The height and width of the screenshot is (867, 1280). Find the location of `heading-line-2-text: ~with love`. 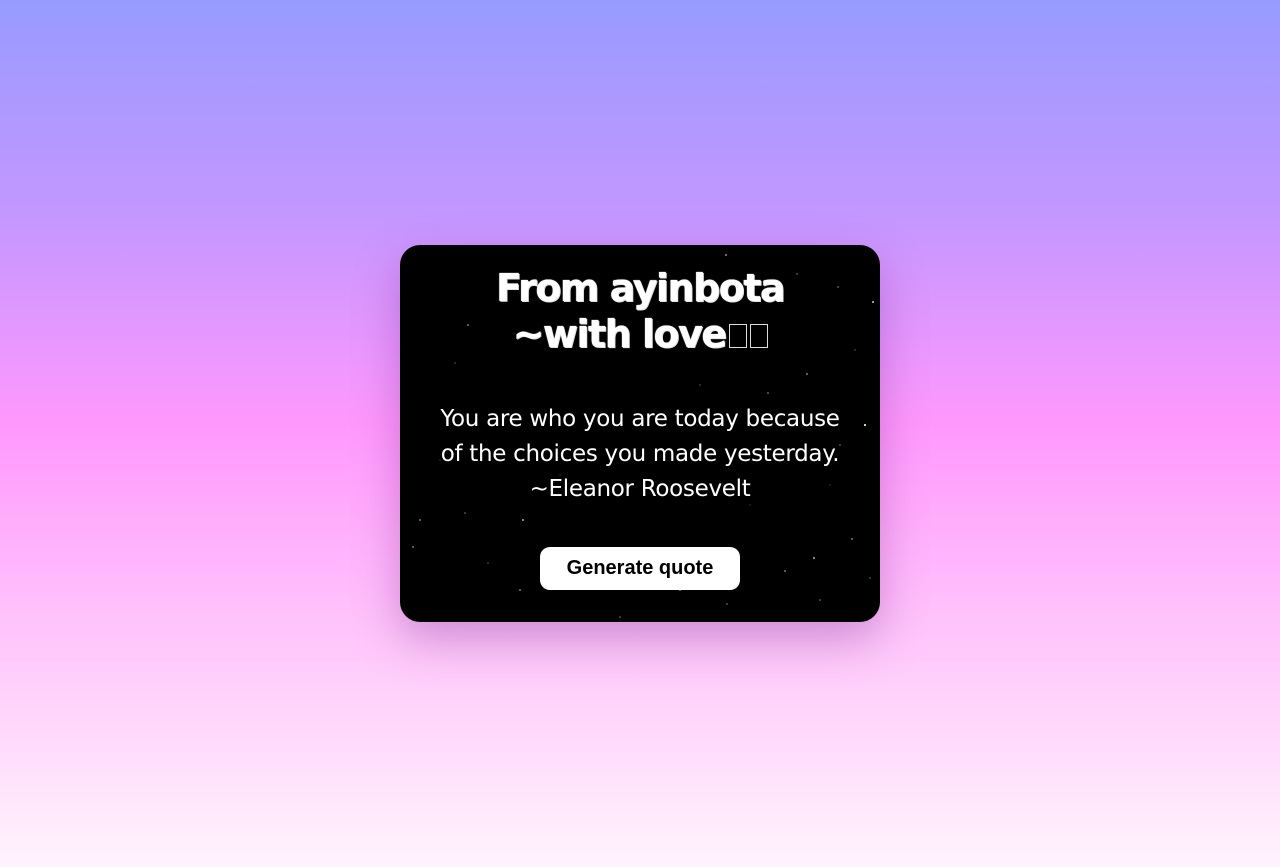

heading-line-2-text: ~with love is located at coordinates (619, 334).